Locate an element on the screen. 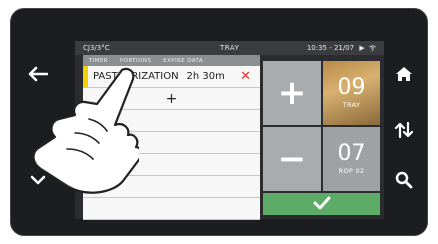  increase-button: + is located at coordinates (292, 93).